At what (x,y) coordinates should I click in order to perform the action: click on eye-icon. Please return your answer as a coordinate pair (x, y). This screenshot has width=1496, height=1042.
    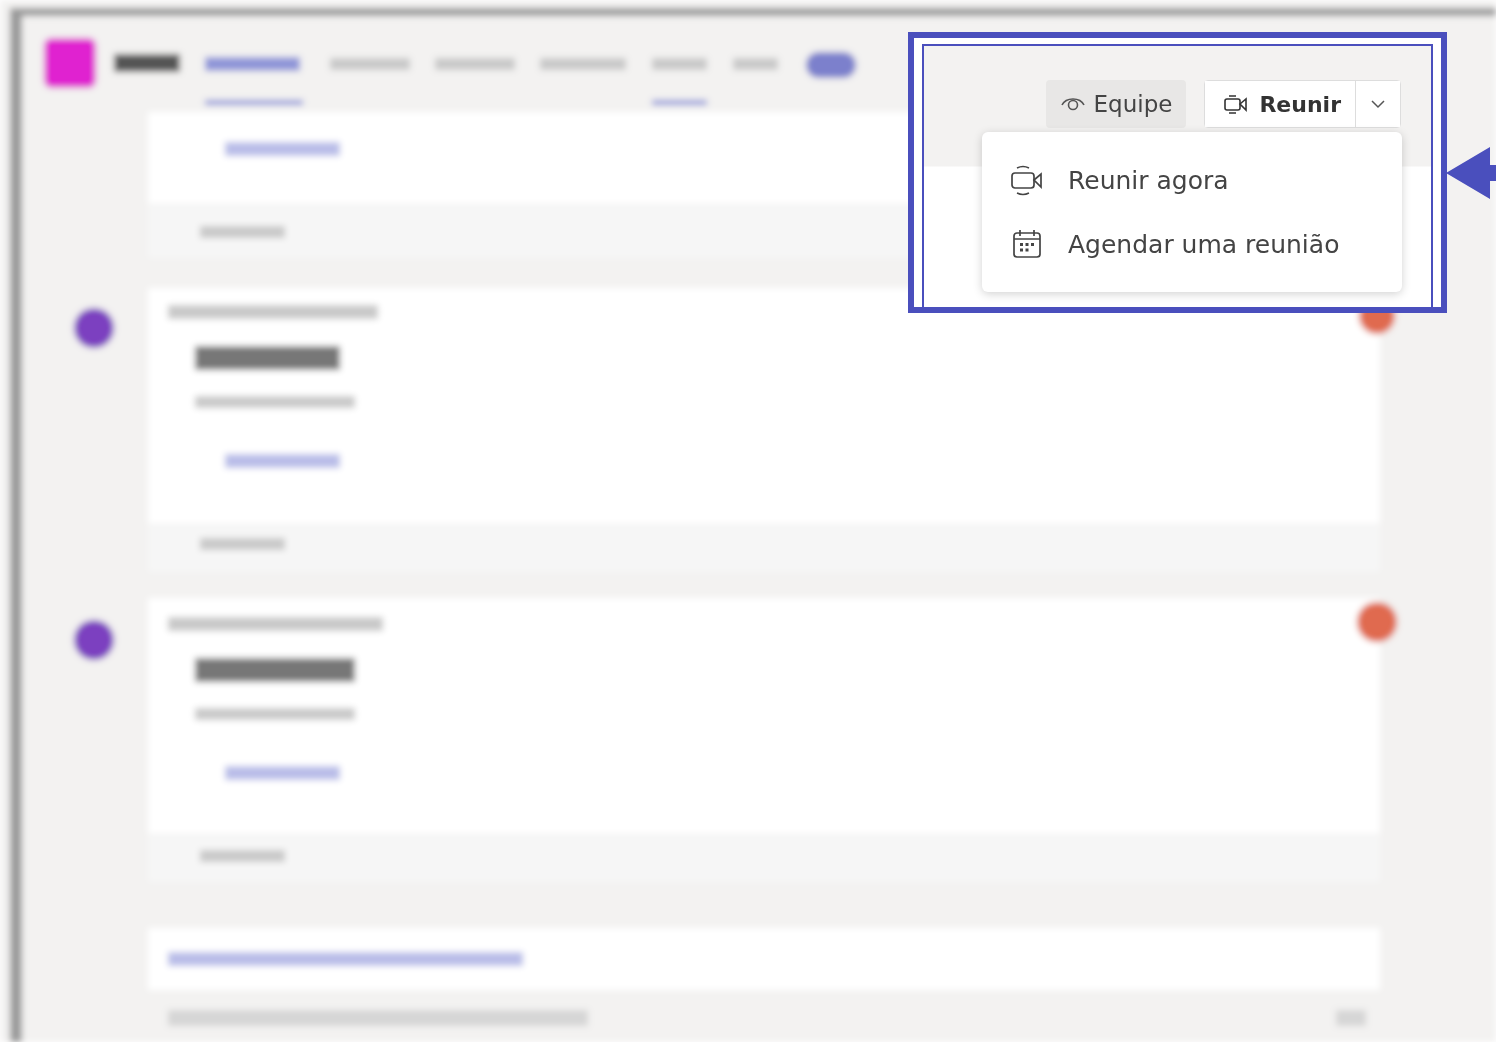
    Looking at the image, I should click on (1072, 104).